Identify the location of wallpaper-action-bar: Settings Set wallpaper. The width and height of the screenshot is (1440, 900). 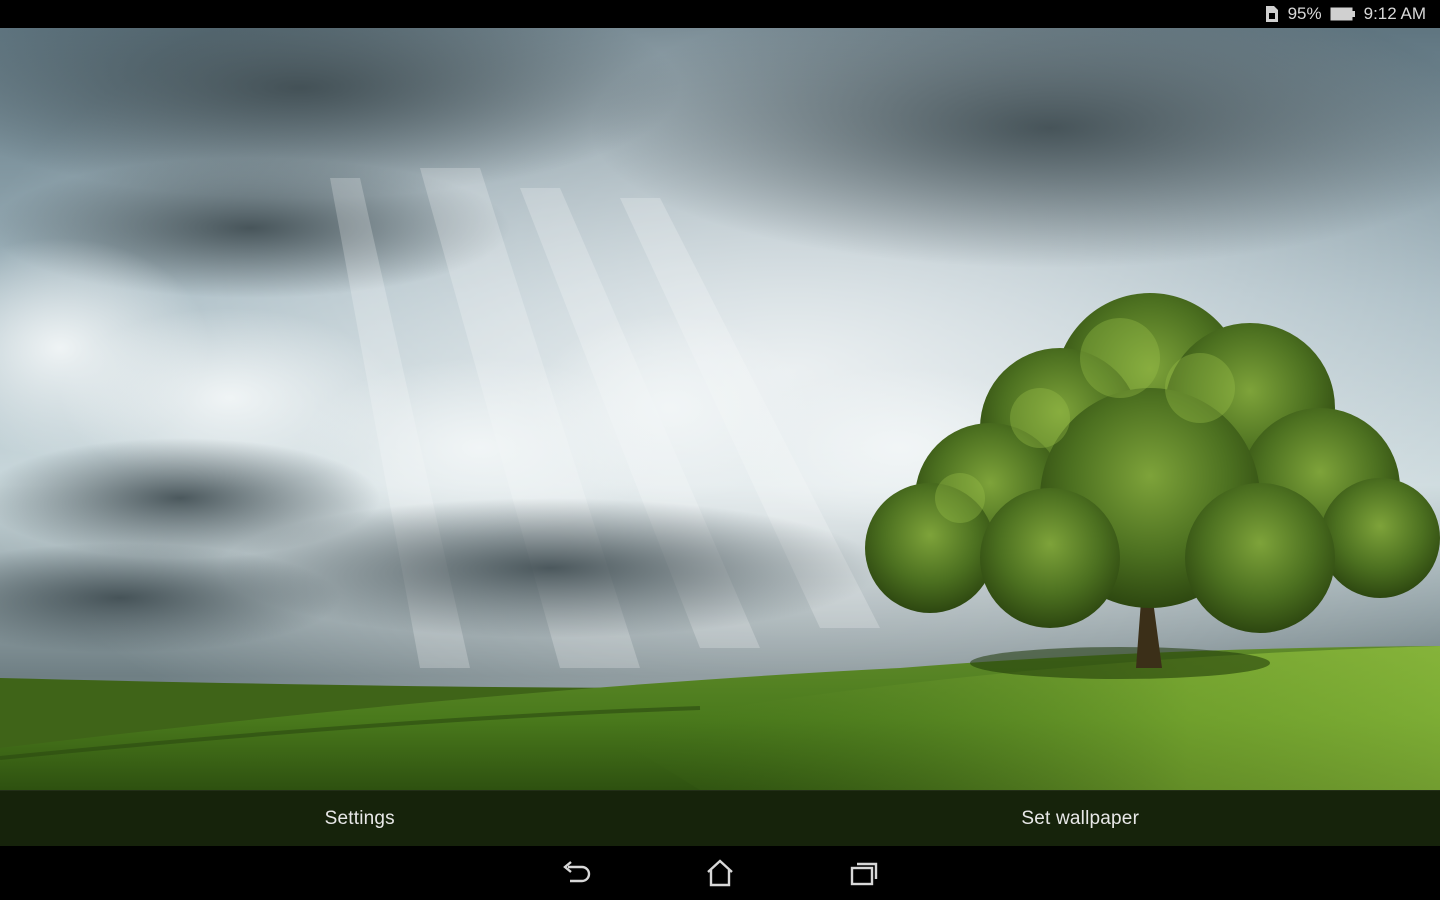
(720, 818).